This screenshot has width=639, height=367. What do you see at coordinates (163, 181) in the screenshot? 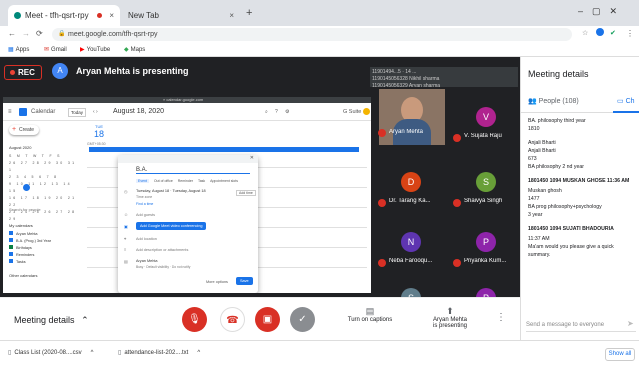
I see `tab-out-of-office: Out of office` at bounding box center [163, 181].